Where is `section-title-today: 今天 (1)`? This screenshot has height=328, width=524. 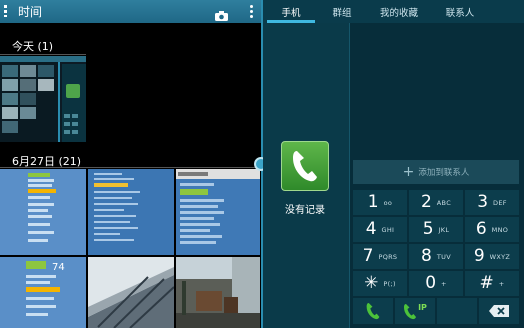
section-title-today: 今天 (1) is located at coordinates (33, 46).